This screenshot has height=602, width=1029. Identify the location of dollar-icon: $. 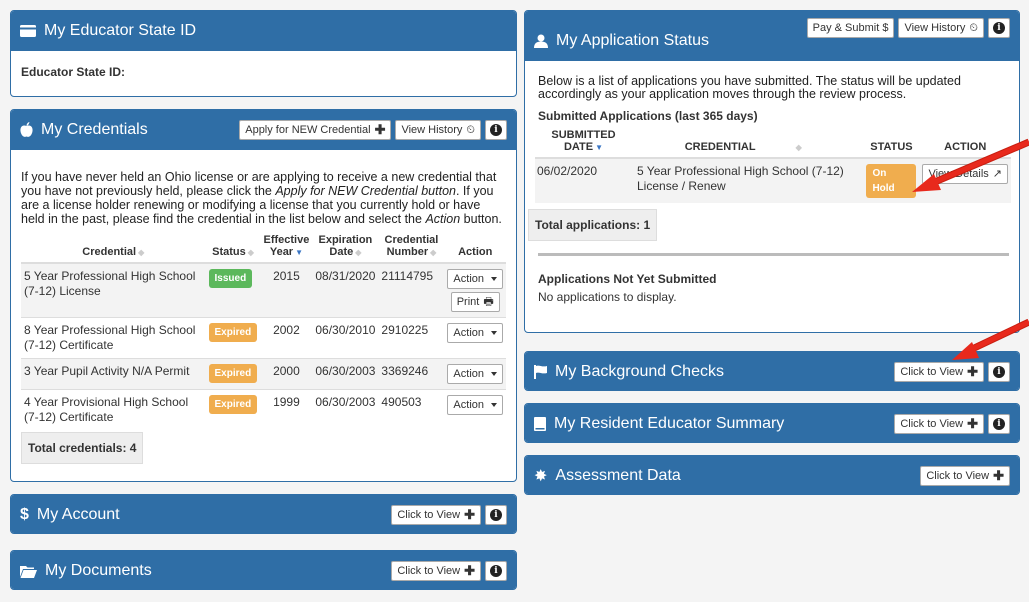
(24, 514).